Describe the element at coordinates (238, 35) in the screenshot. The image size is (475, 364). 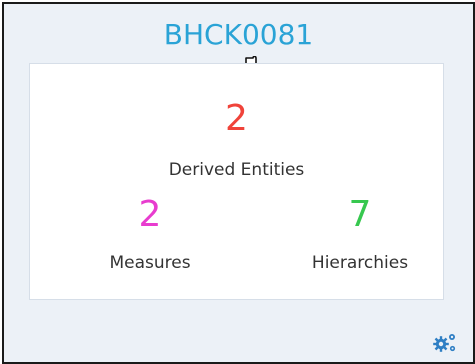
I see `card-title-link: BHCK0081` at that location.